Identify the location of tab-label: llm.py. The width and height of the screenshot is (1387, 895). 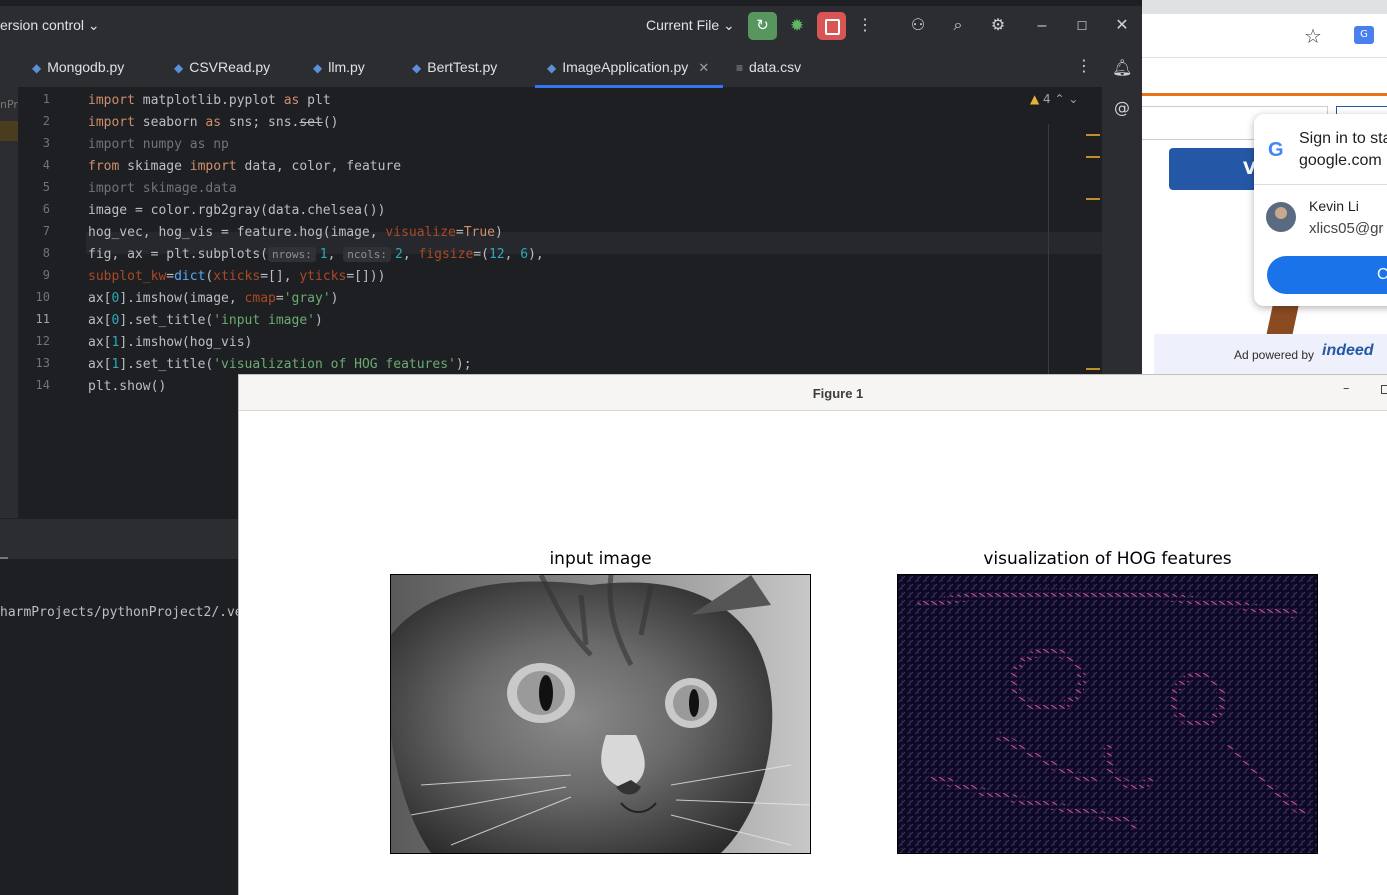
(346, 67).